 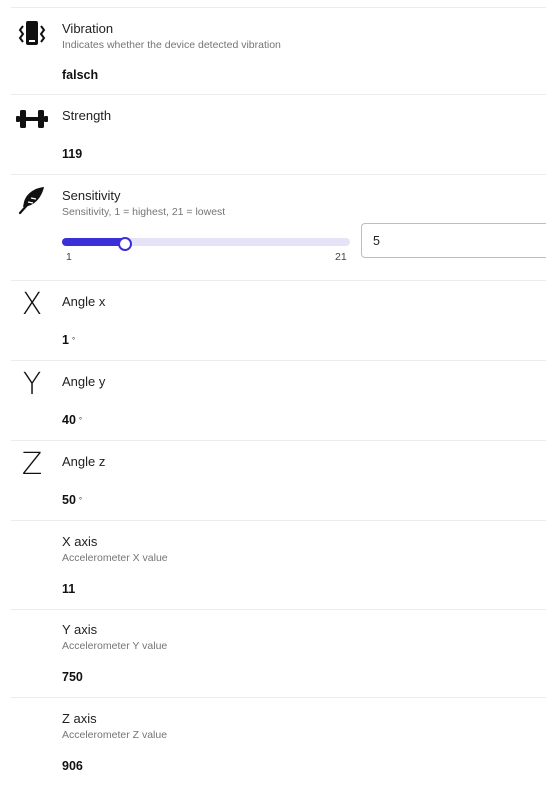 What do you see at coordinates (278, 321) in the screenshot?
I see `angle-x-row: X Angle x 1 °` at bounding box center [278, 321].